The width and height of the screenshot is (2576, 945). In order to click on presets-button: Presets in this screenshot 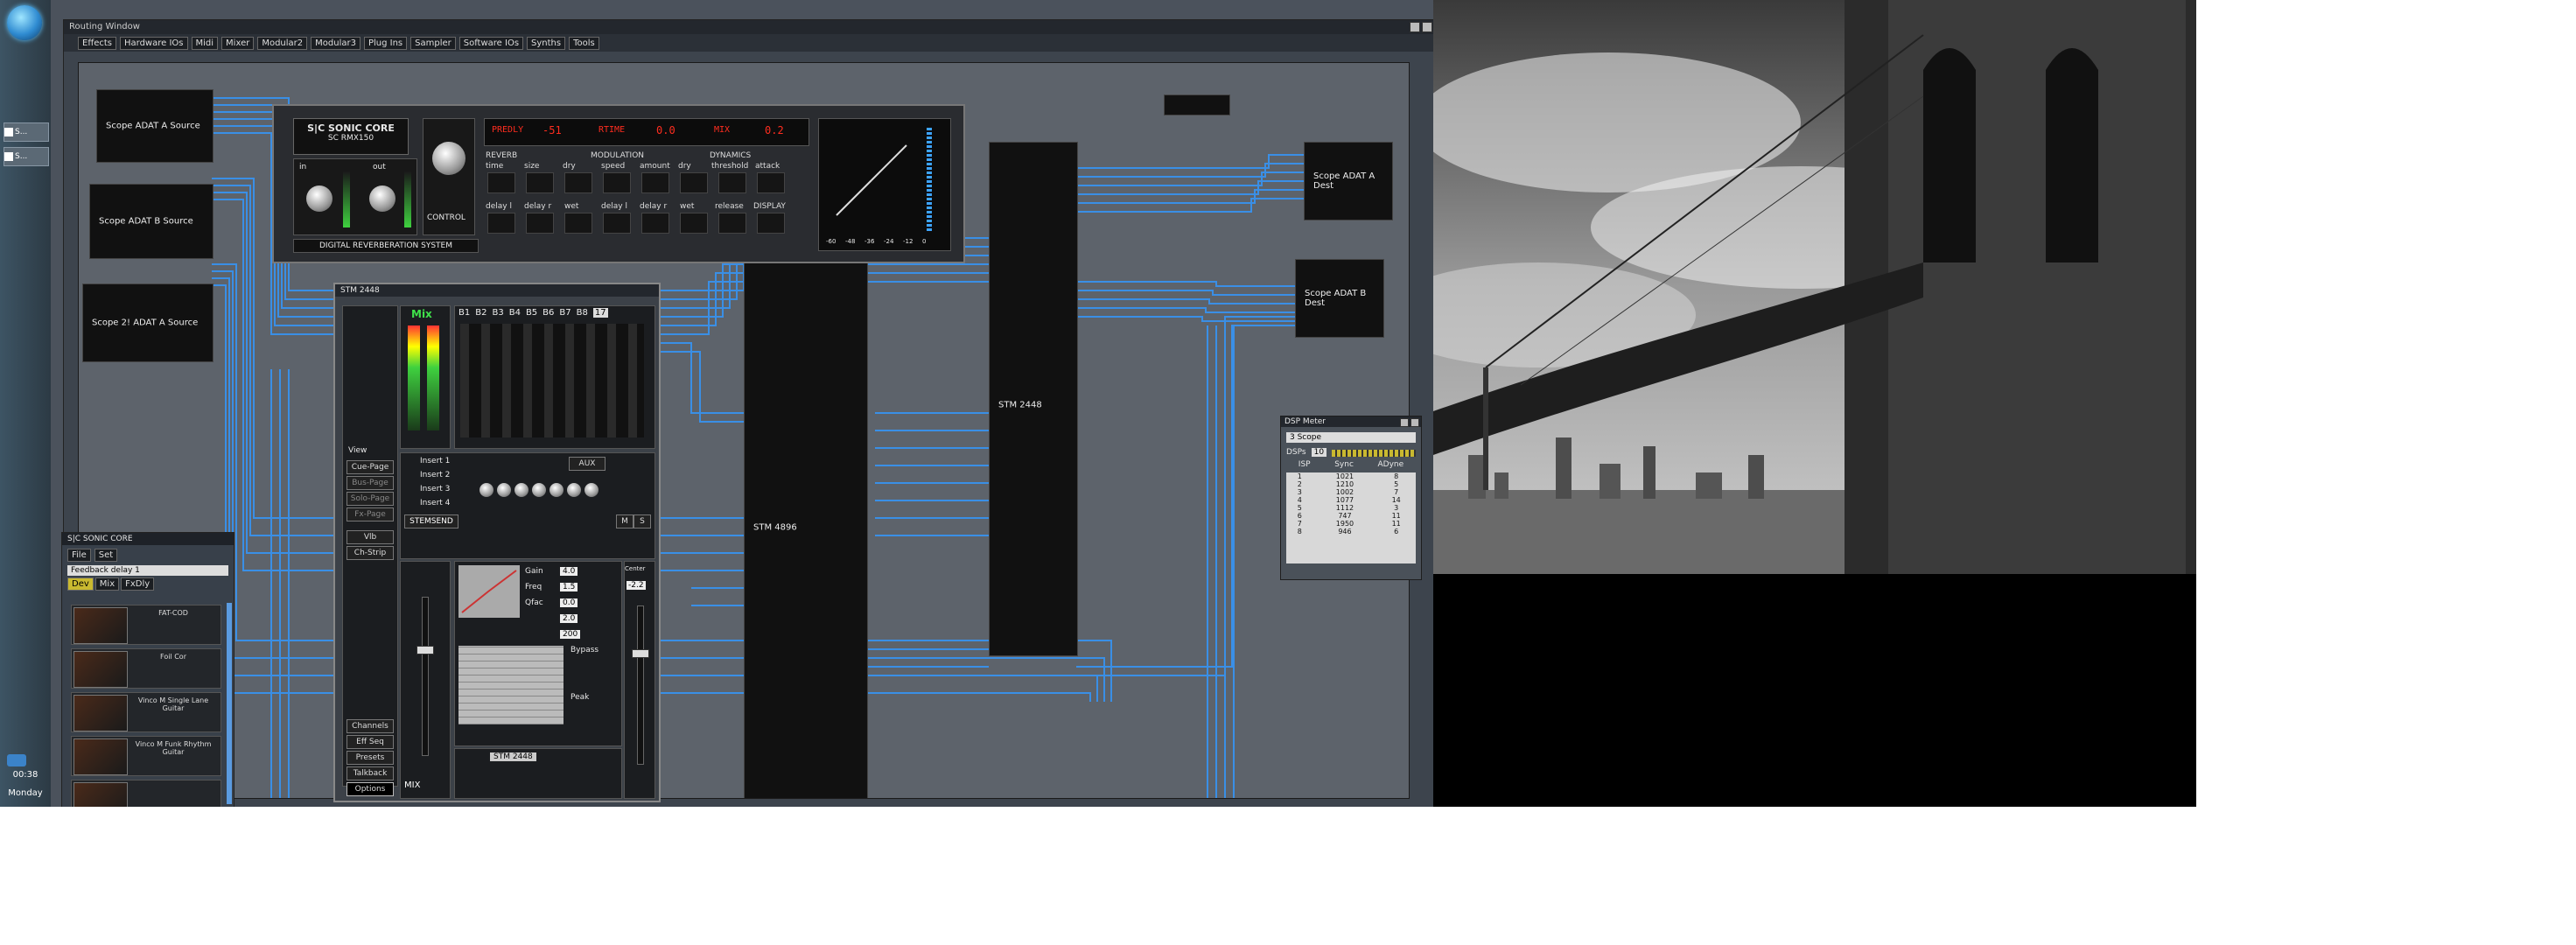, I will do `click(370, 758)`.